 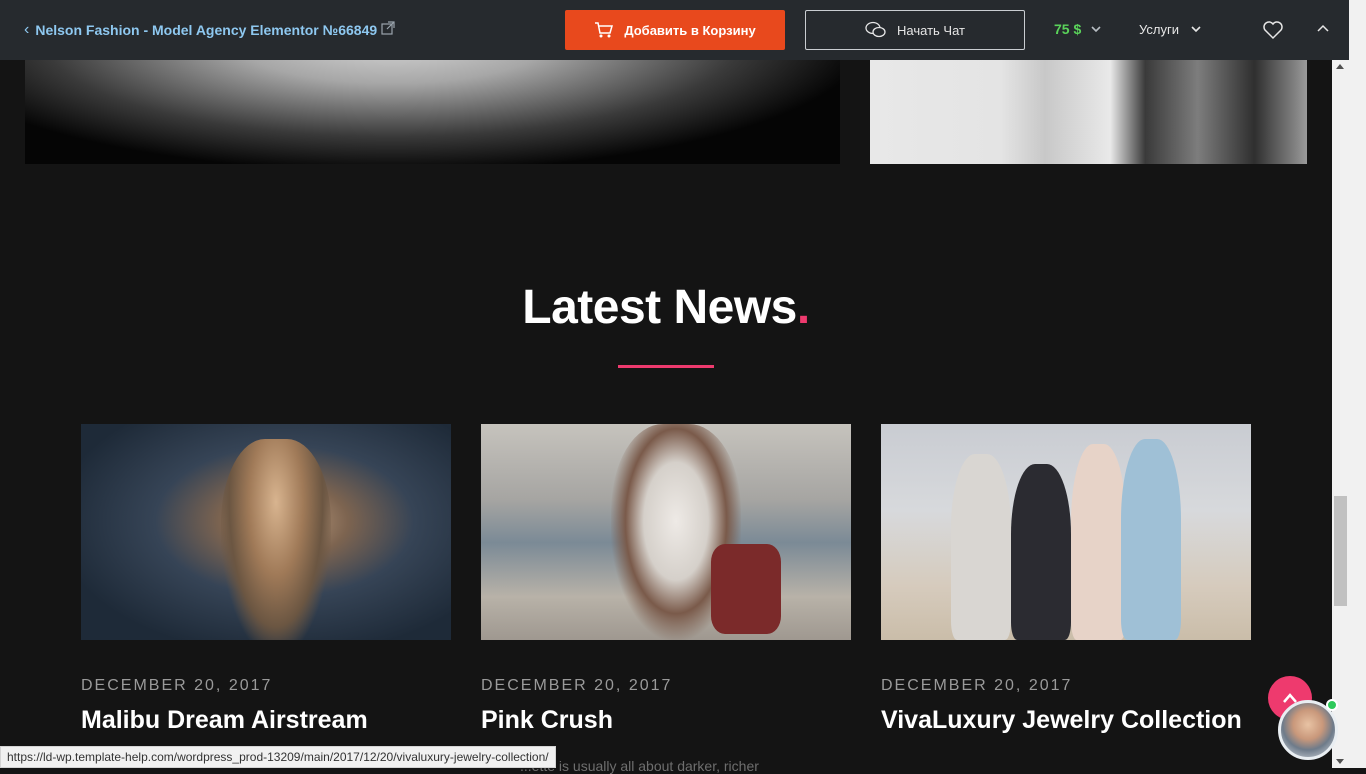 What do you see at coordinates (1273, 30) in the screenshot?
I see `heart-icon` at bounding box center [1273, 30].